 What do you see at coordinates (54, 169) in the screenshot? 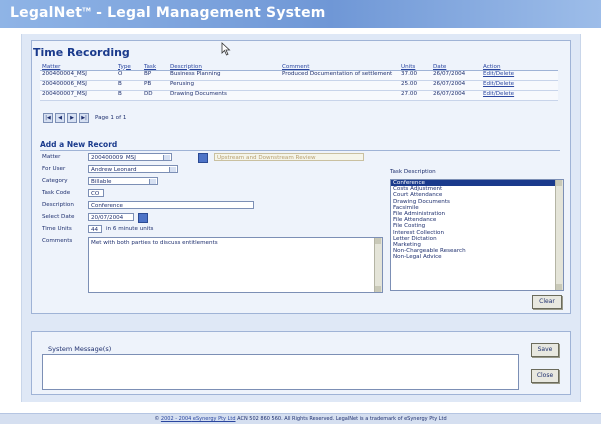
I see `user-label: For User` at bounding box center [54, 169].